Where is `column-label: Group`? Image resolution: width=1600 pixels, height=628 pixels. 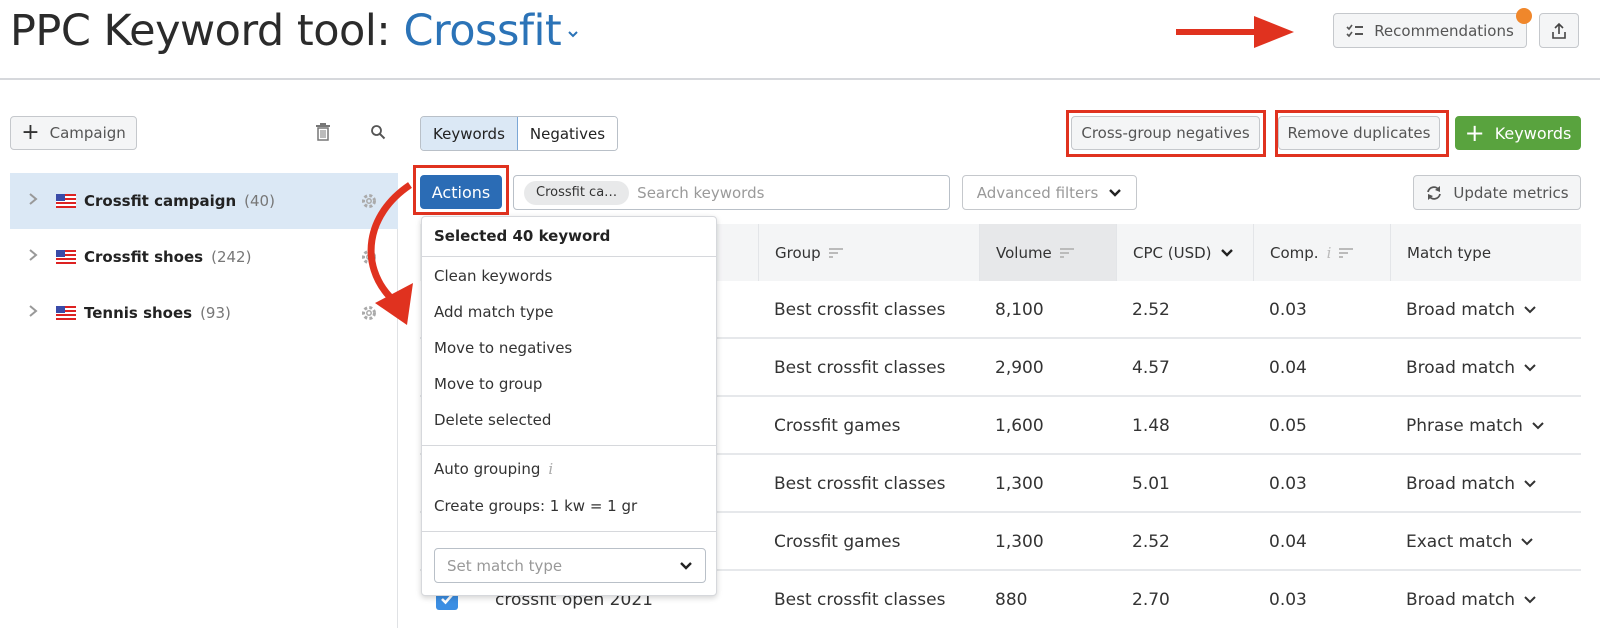 column-label: Group is located at coordinates (798, 252).